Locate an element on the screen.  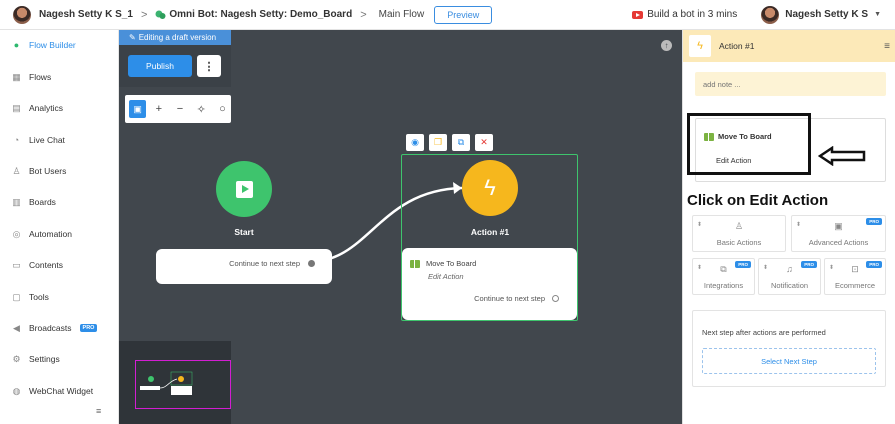
action-node-label: Action #1 is located at coordinates (490, 232).